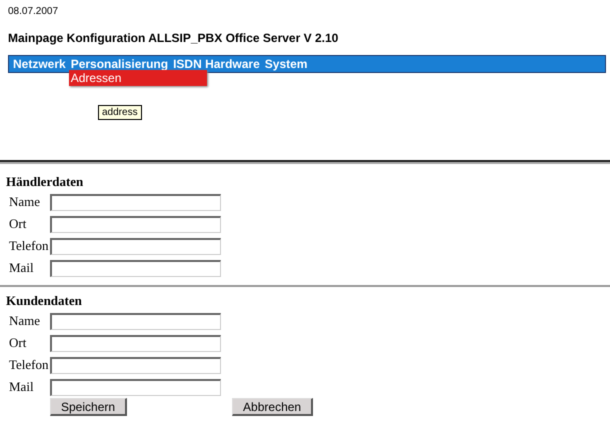  Describe the element at coordinates (273, 407) in the screenshot. I see `form-button: Abbrechen` at that location.